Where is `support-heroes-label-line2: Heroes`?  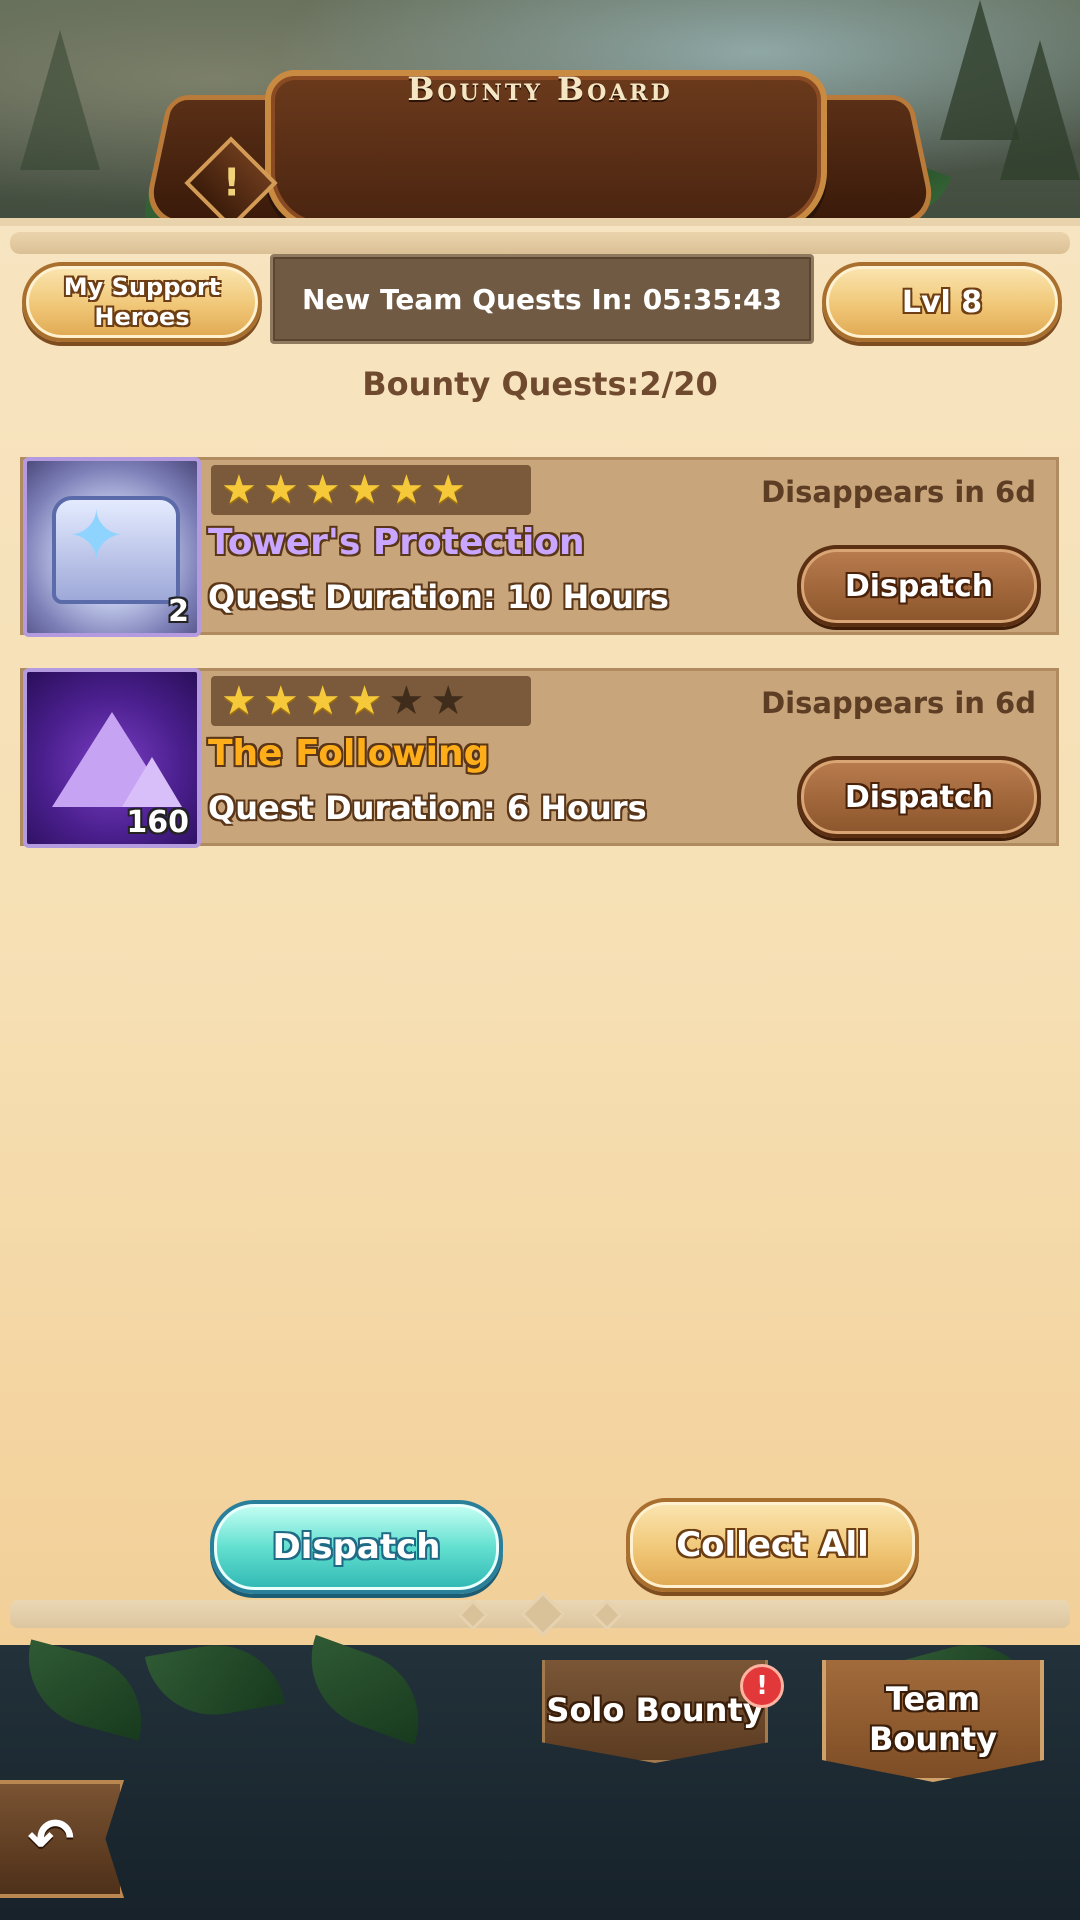
support-heroes-label-line2: Heroes is located at coordinates (142, 317).